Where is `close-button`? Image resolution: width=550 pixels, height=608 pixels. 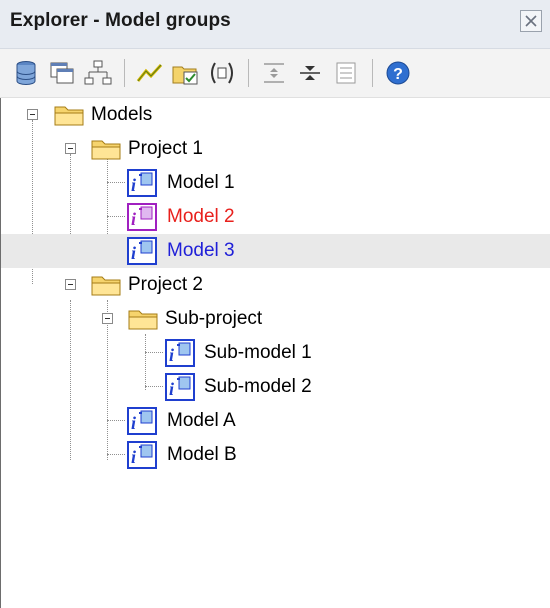 close-button is located at coordinates (531, 21).